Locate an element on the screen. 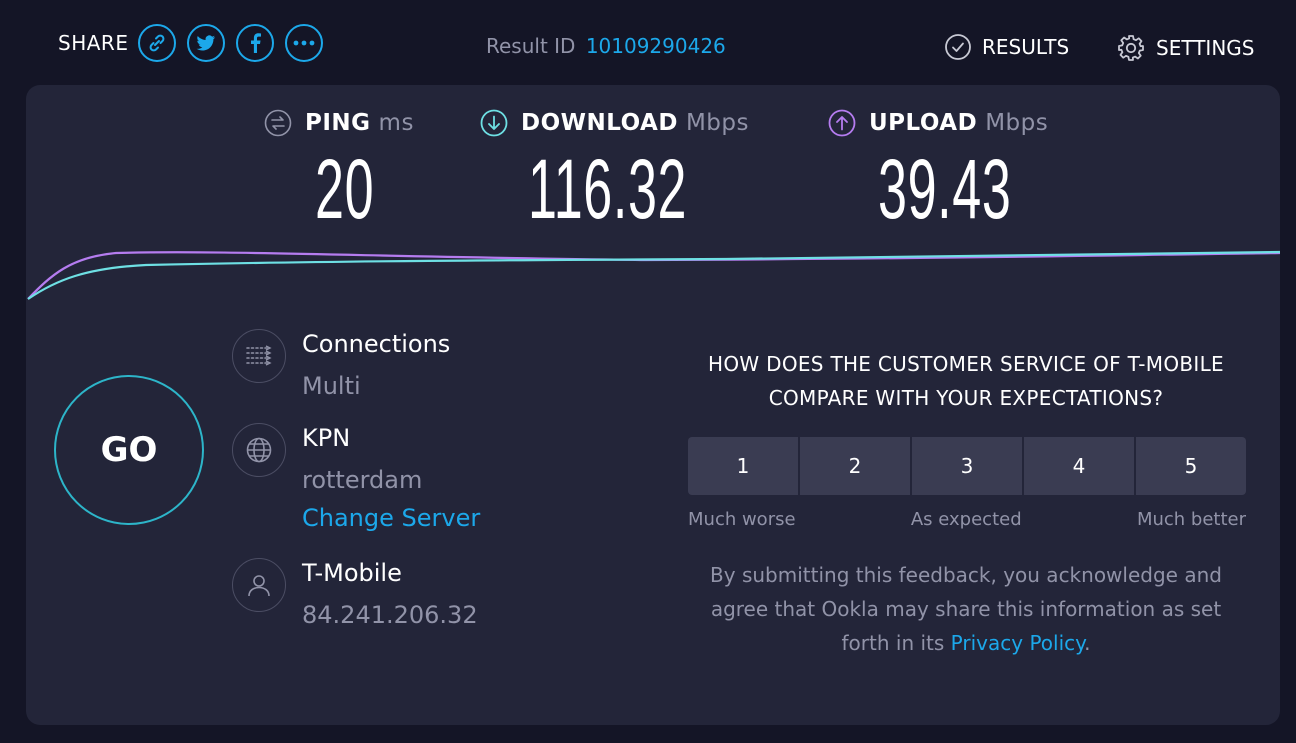 Image resolution: width=1296 pixels, height=743 pixels. upload-label: UPLOAD is located at coordinates (923, 123).